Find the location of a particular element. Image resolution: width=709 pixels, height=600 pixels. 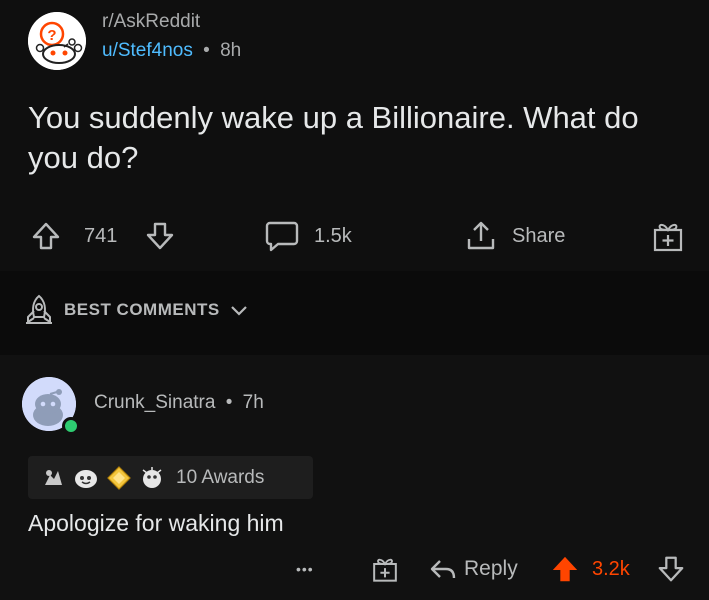

award-button is located at coordinates (668, 236).